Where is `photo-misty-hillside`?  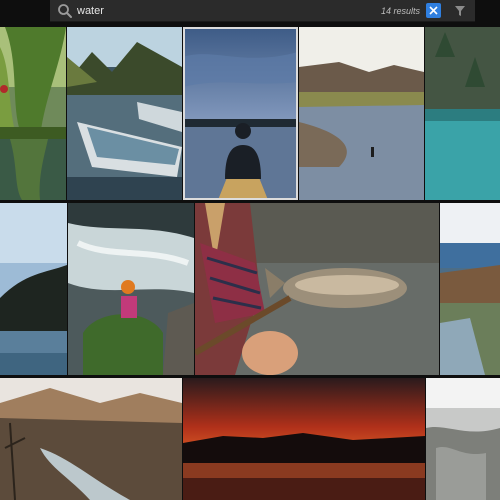 photo-misty-hillside is located at coordinates (463, 439).